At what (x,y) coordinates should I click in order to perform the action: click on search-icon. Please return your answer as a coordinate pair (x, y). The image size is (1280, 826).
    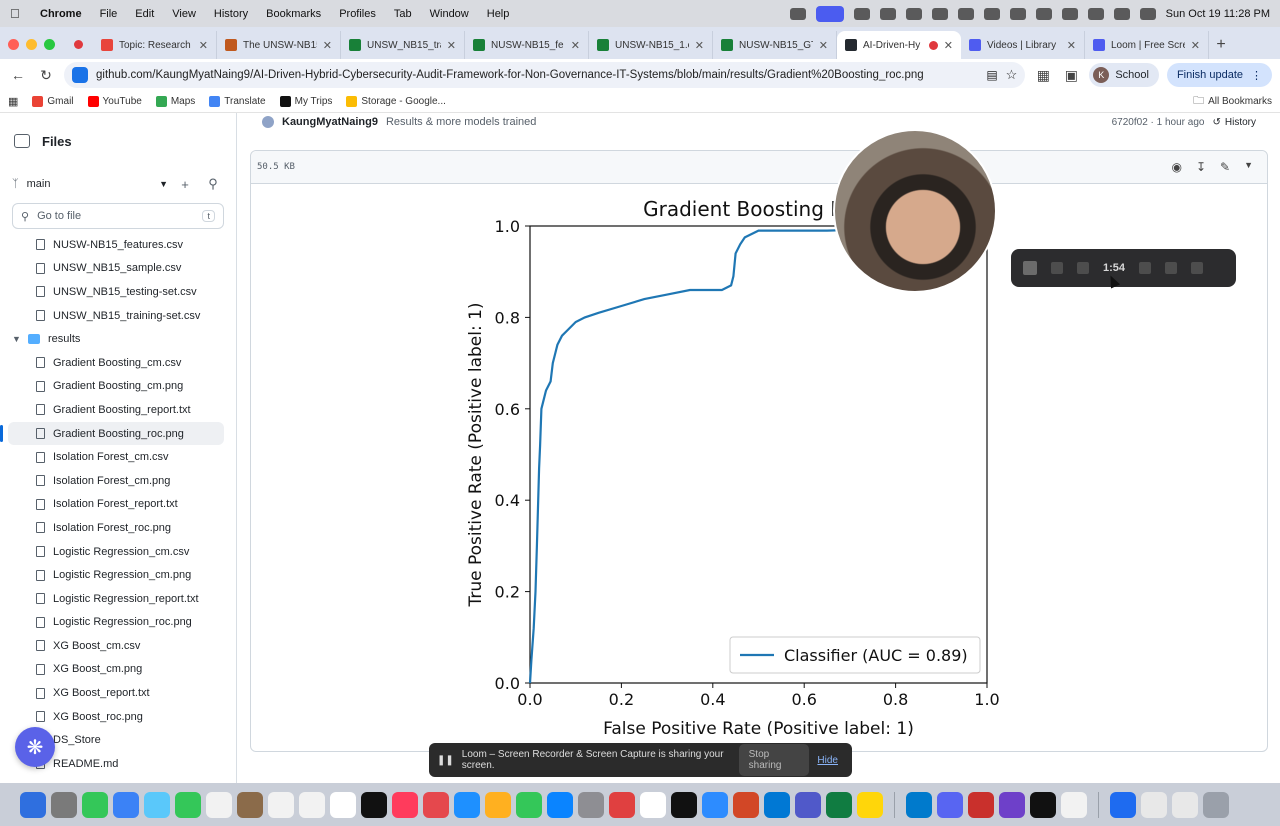
    Looking at the image, I should click on (1121, 13).